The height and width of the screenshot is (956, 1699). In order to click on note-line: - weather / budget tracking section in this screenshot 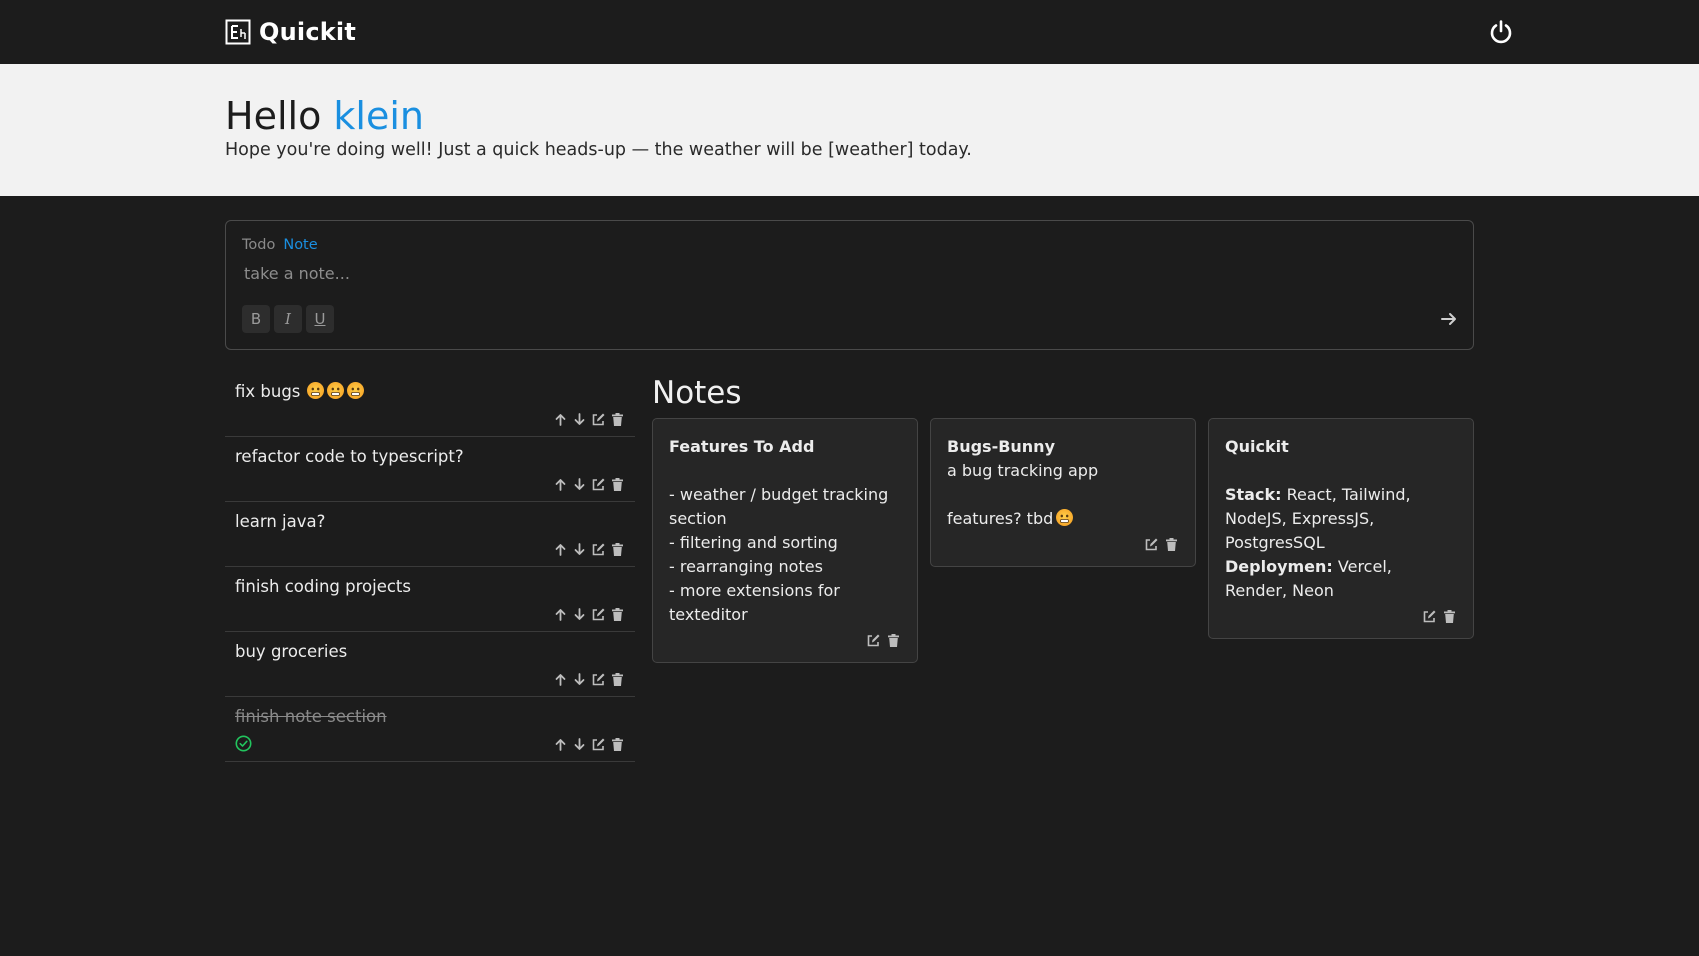, I will do `click(779, 506)`.